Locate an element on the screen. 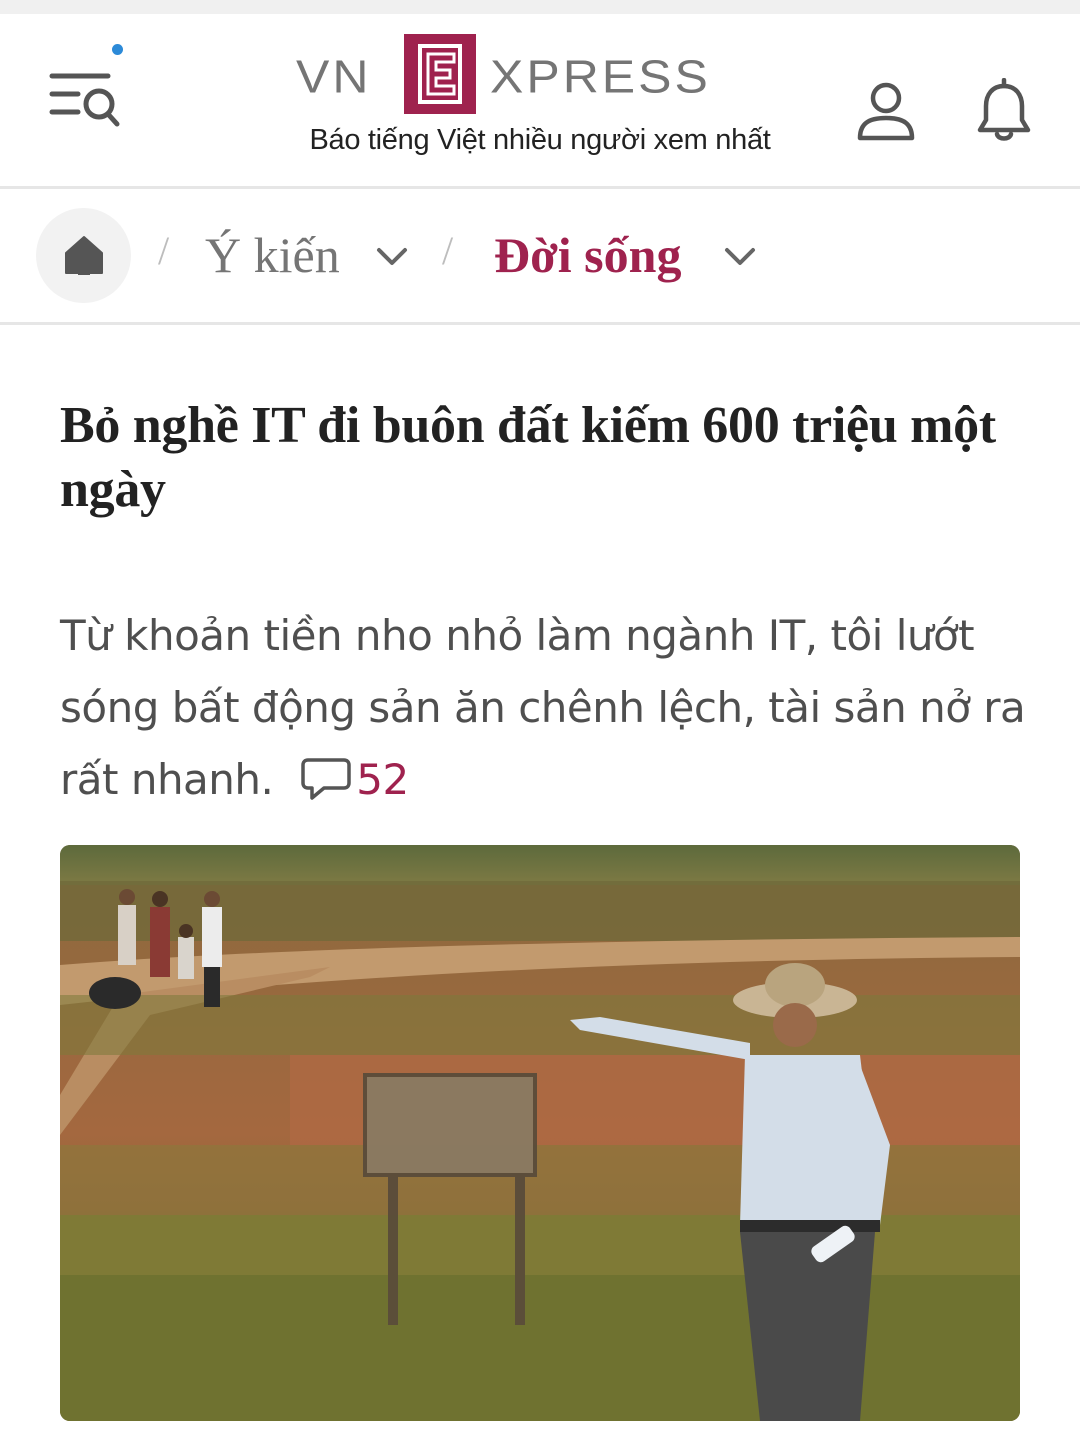 This screenshot has width=1080, height=1454. notifications-button is located at coordinates (1004, 110).